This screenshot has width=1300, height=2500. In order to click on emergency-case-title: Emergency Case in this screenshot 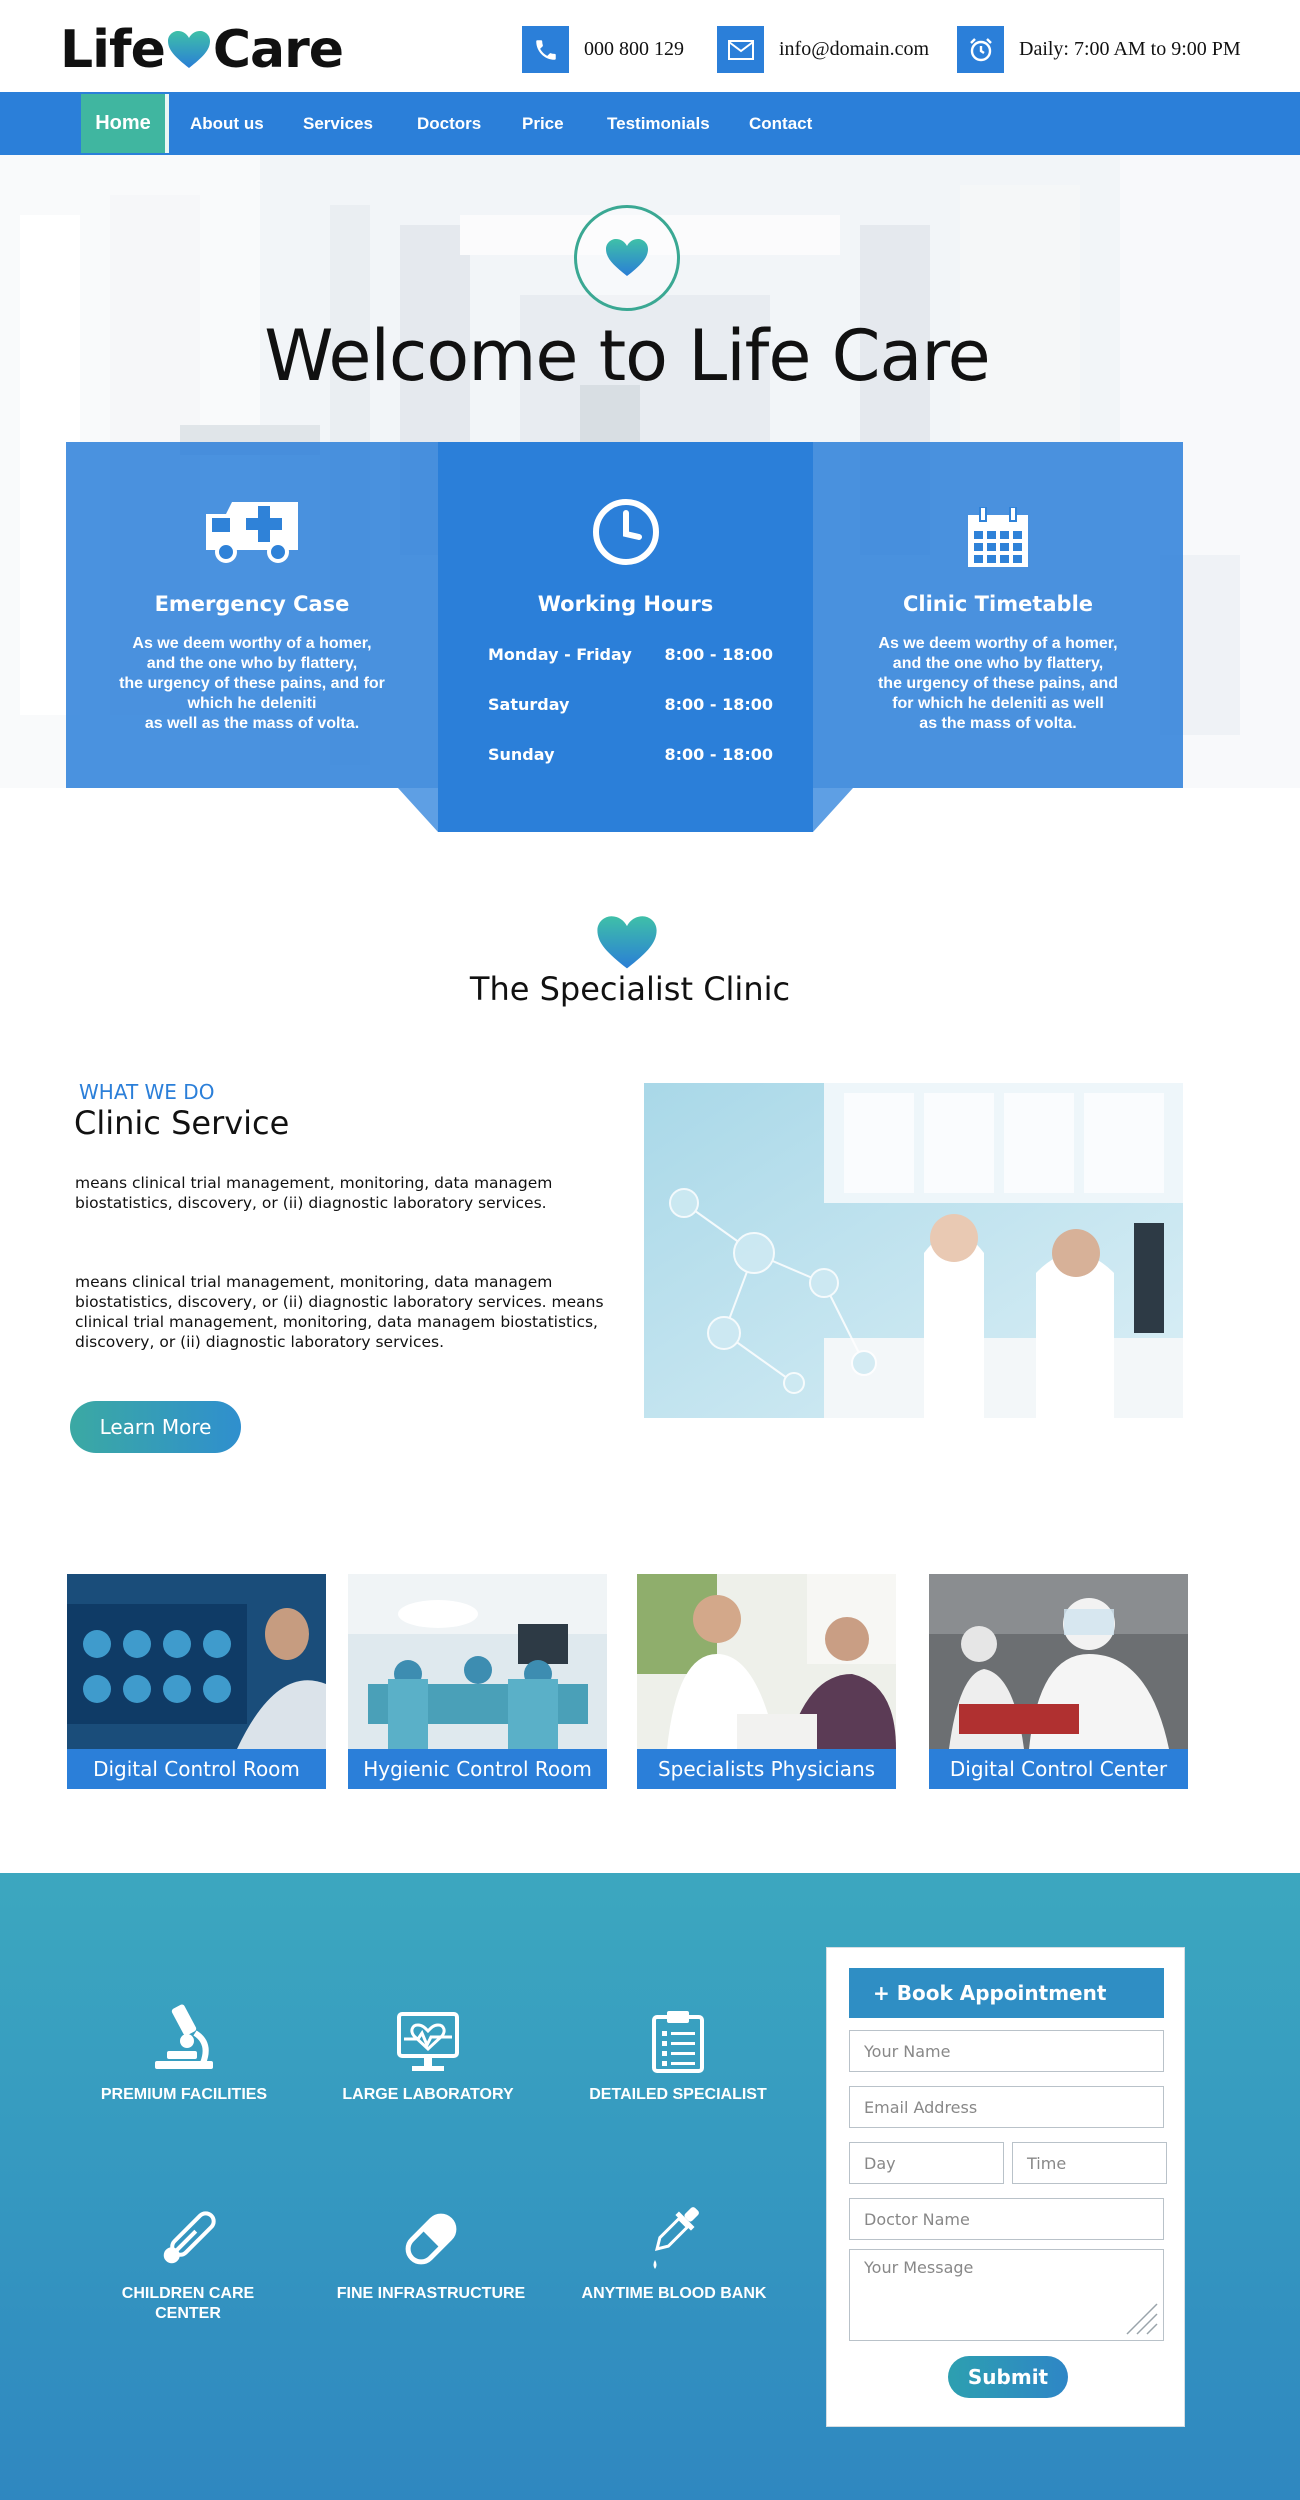, I will do `click(252, 604)`.